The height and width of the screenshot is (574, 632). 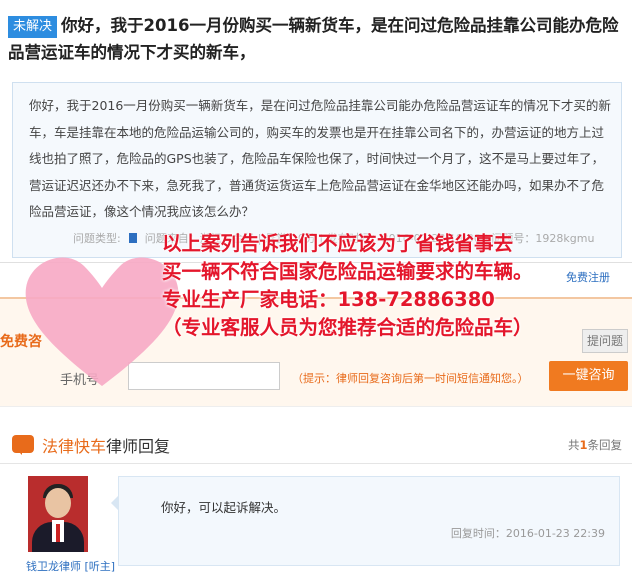 What do you see at coordinates (365, 521) in the screenshot?
I see `reply-box: 你好，可以起诉解决。 回复时间：2016-01-23 22:39` at bounding box center [365, 521].